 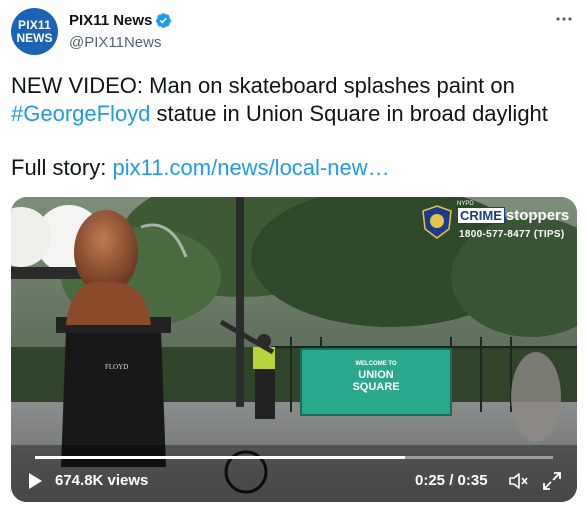 I want to click on tweet-header: PIX11 NEWS PIX11 News @PIX11News, so click(x=293, y=31).